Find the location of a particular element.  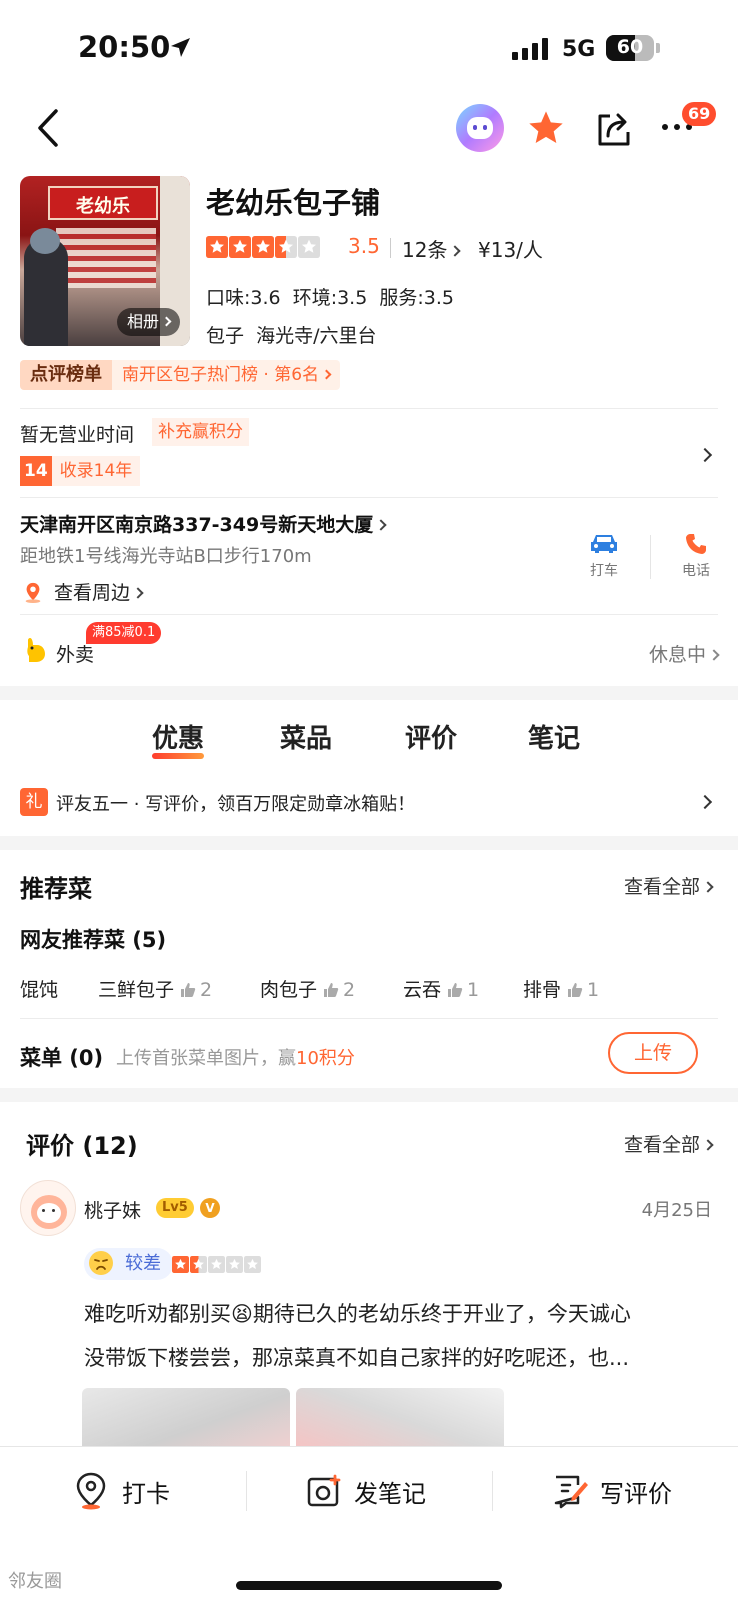

menu-hint-text: 上传首张菜单图片，赢 is located at coordinates (206, 1058).